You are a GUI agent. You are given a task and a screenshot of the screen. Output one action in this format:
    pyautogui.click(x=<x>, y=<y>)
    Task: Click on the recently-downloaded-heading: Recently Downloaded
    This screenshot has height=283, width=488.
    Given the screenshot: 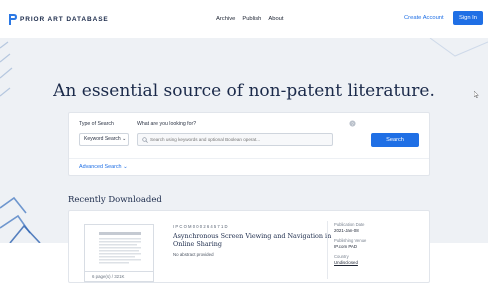 What is the action you would take?
    pyautogui.click(x=115, y=200)
    